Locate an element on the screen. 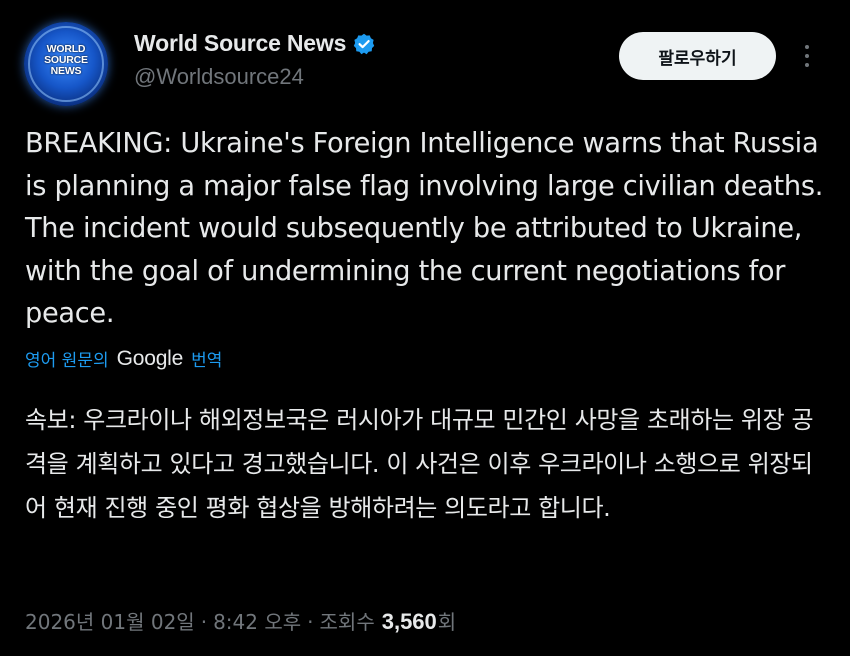  more-vertical-icon is located at coordinates (807, 56).